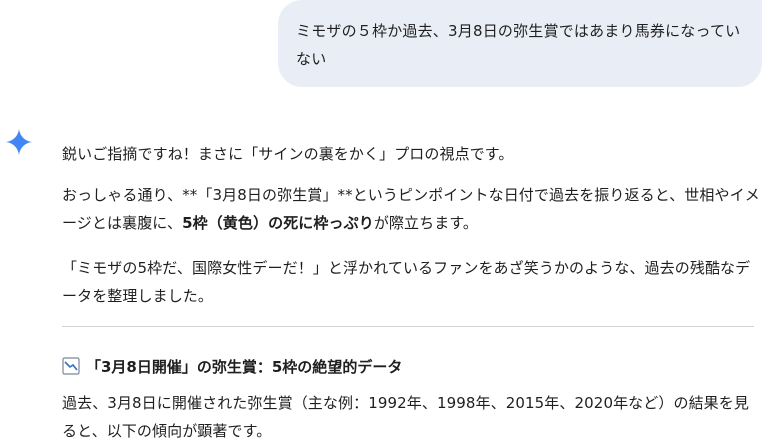  What do you see at coordinates (278, 223) in the screenshot?
I see `paragraph-2-bold-text: 5枠（黄色）の死に枠っぷり` at bounding box center [278, 223].